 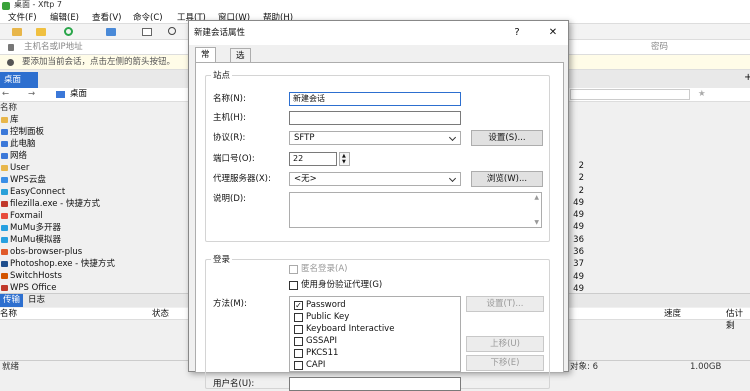 I want to click on port-stepper: ▲ ▼, so click(x=344, y=159).